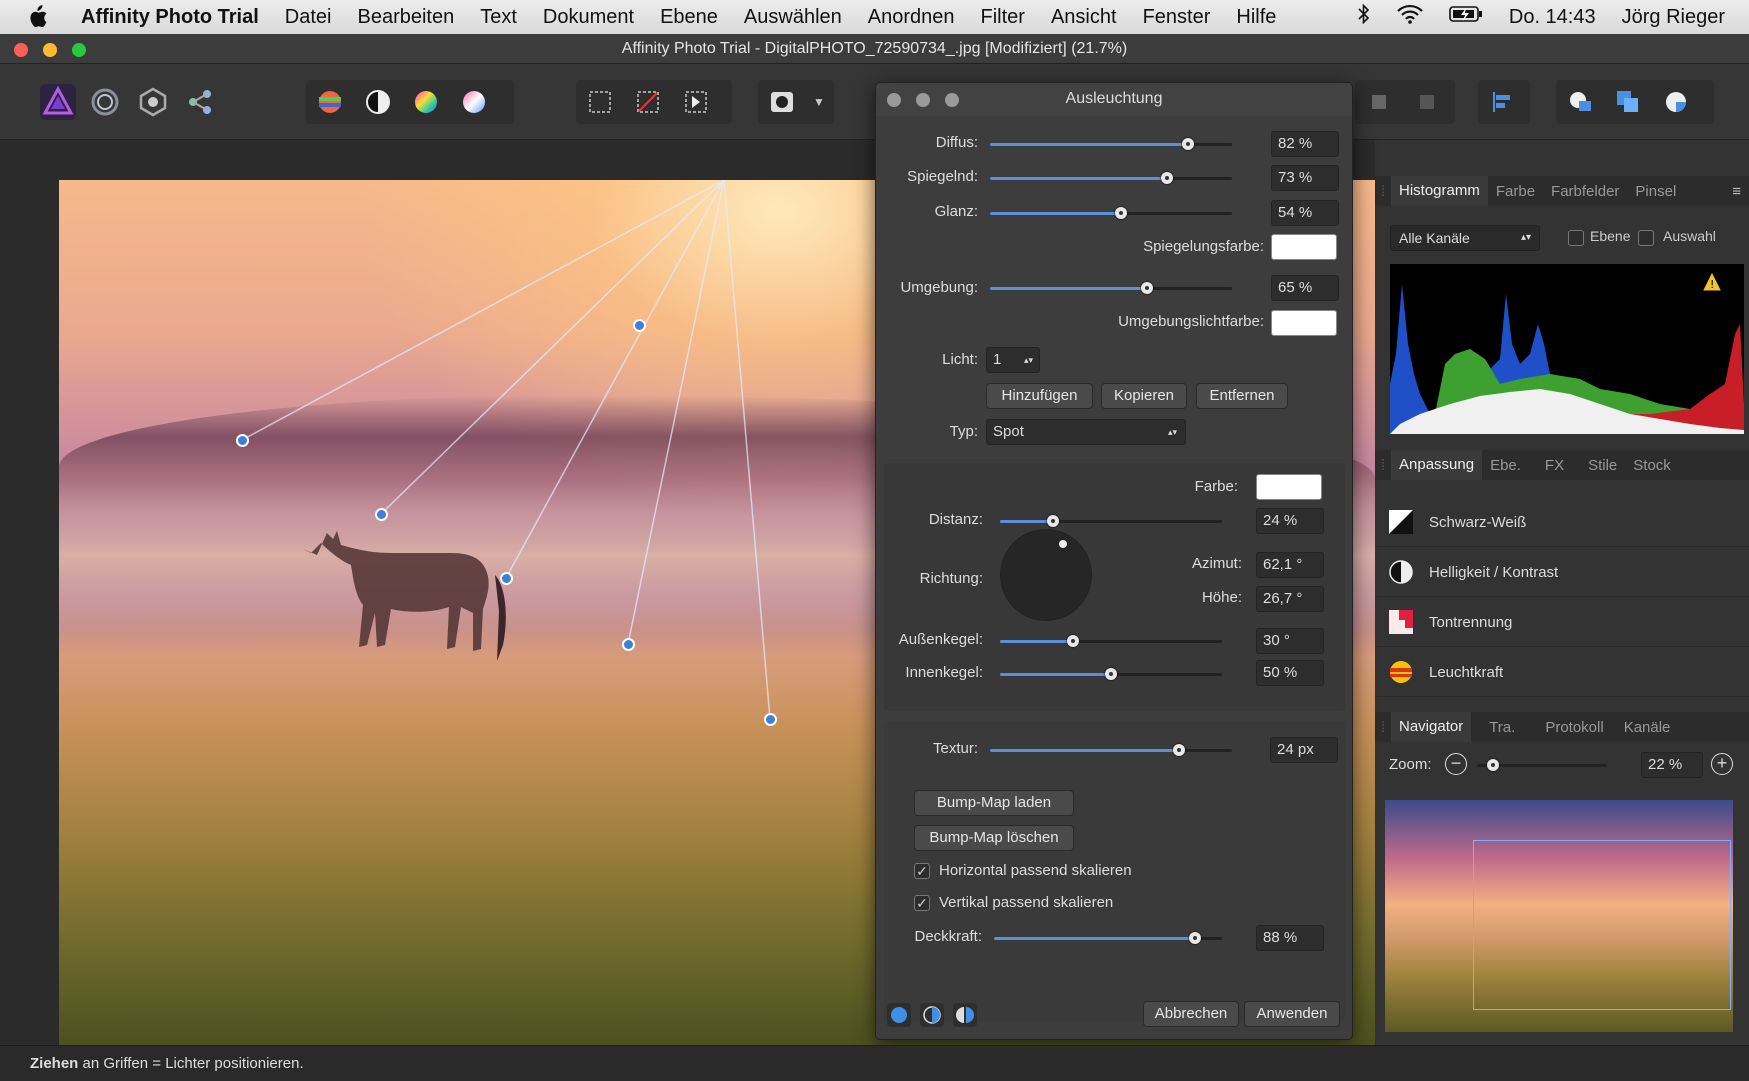  Describe the element at coordinates (201, 102) in the screenshot. I see `export-persona-icon` at that location.